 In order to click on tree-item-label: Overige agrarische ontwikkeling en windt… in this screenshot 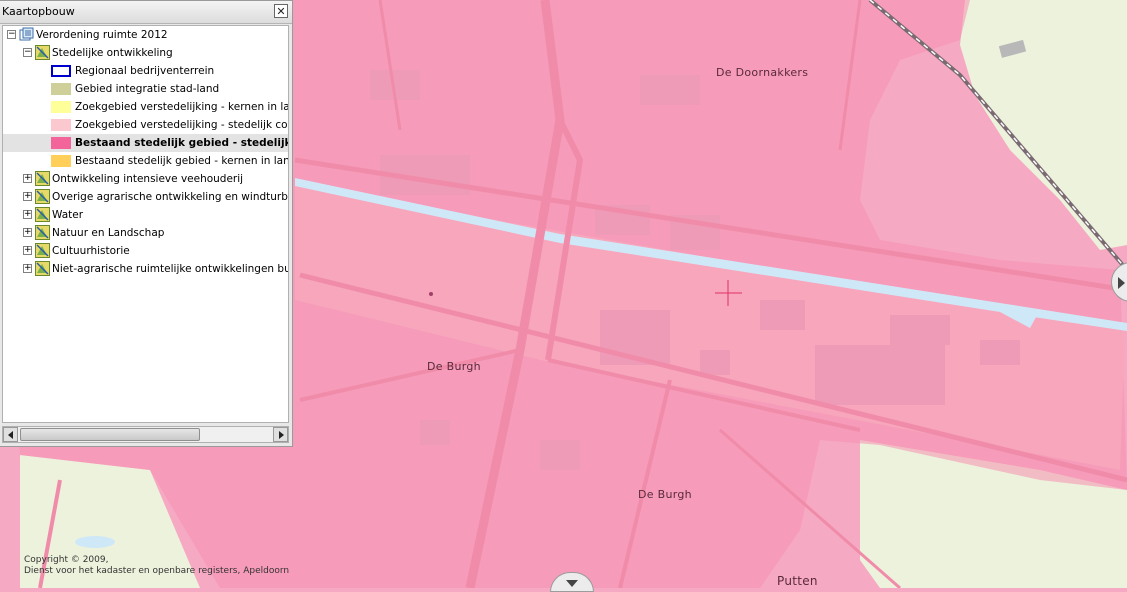, I will do `click(170, 197)`.